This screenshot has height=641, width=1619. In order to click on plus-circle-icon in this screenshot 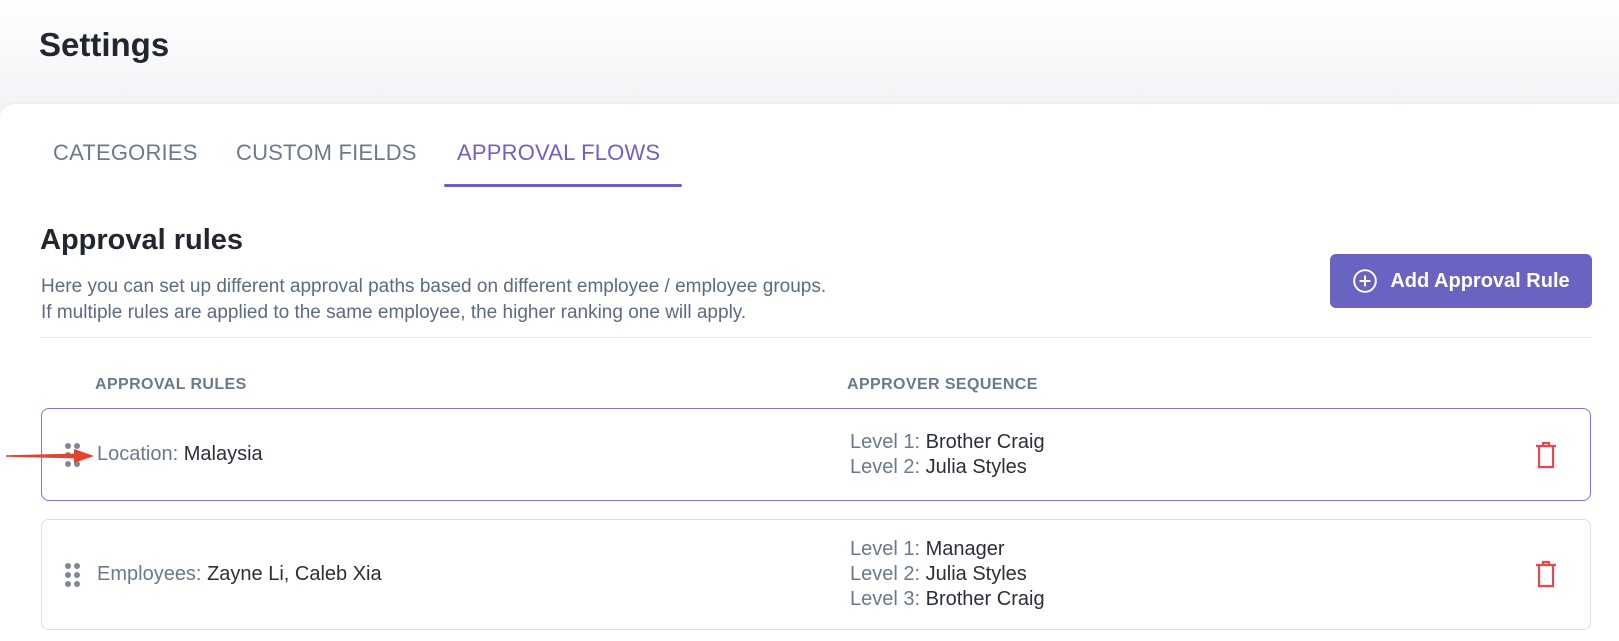, I will do `click(1365, 281)`.